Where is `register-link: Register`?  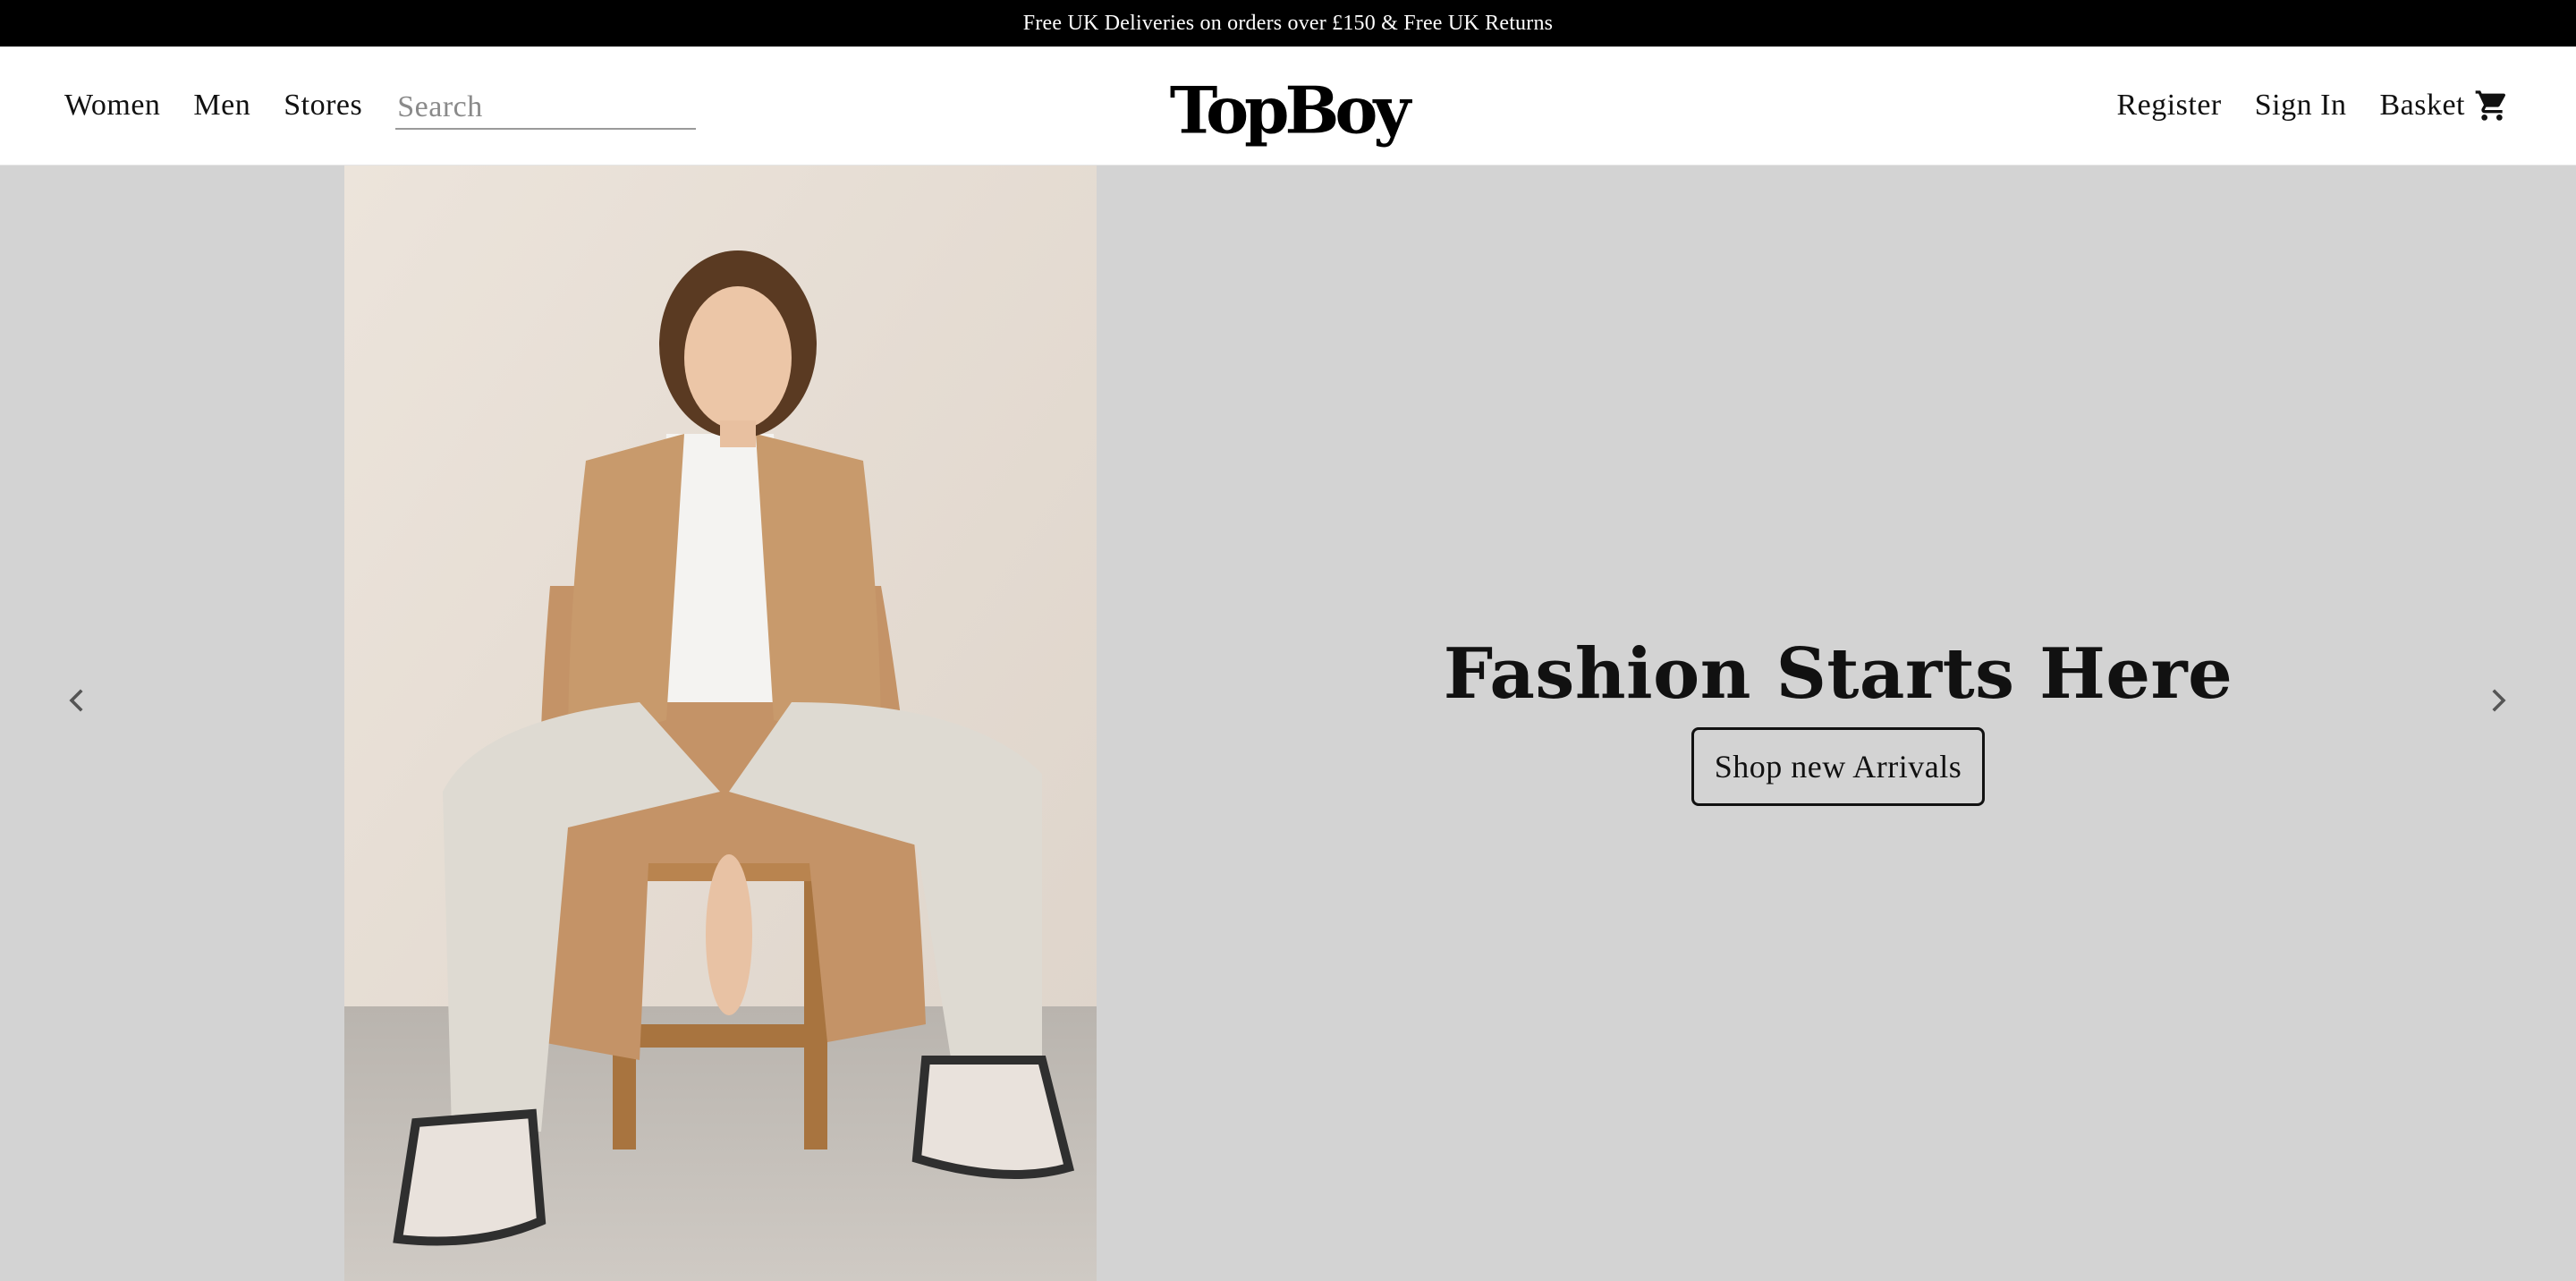
register-link: Register is located at coordinates (2168, 106).